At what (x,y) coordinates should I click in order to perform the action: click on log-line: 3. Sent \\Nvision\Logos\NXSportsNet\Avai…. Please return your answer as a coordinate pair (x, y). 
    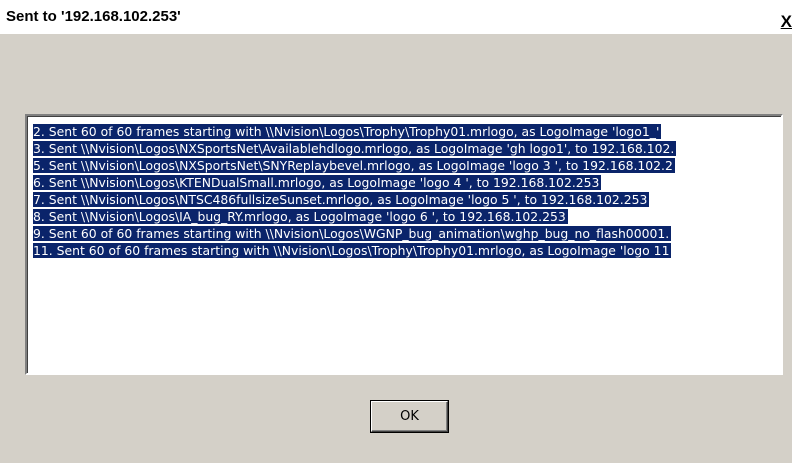
    Looking at the image, I should click on (407, 148).